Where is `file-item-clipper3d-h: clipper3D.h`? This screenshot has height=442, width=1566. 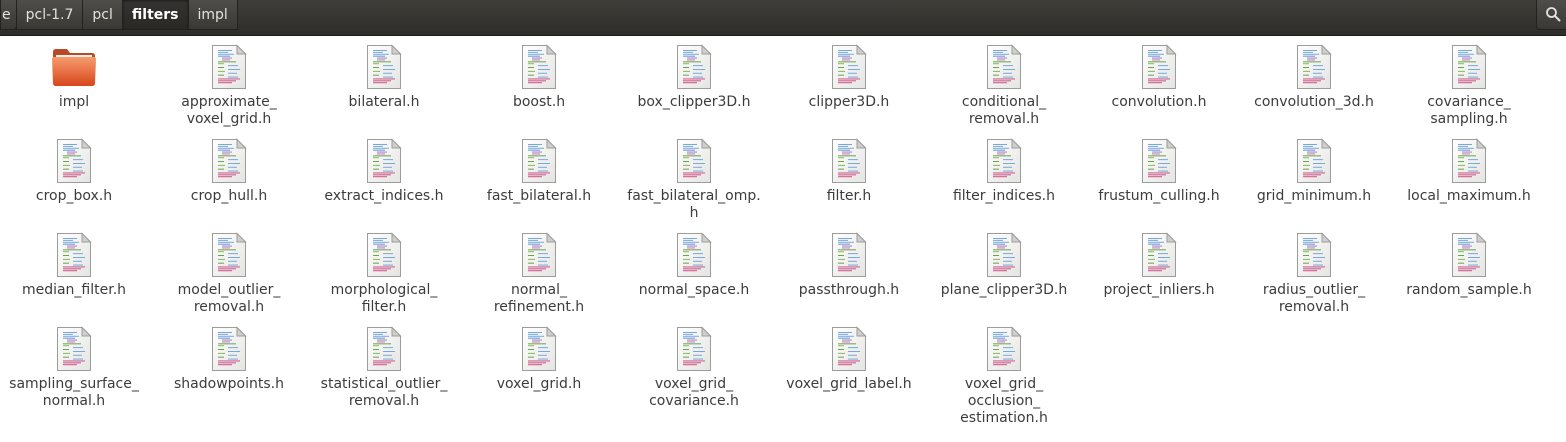
file-item-clipper3d-h: clipper3D.h is located at coordinates (849, 81).